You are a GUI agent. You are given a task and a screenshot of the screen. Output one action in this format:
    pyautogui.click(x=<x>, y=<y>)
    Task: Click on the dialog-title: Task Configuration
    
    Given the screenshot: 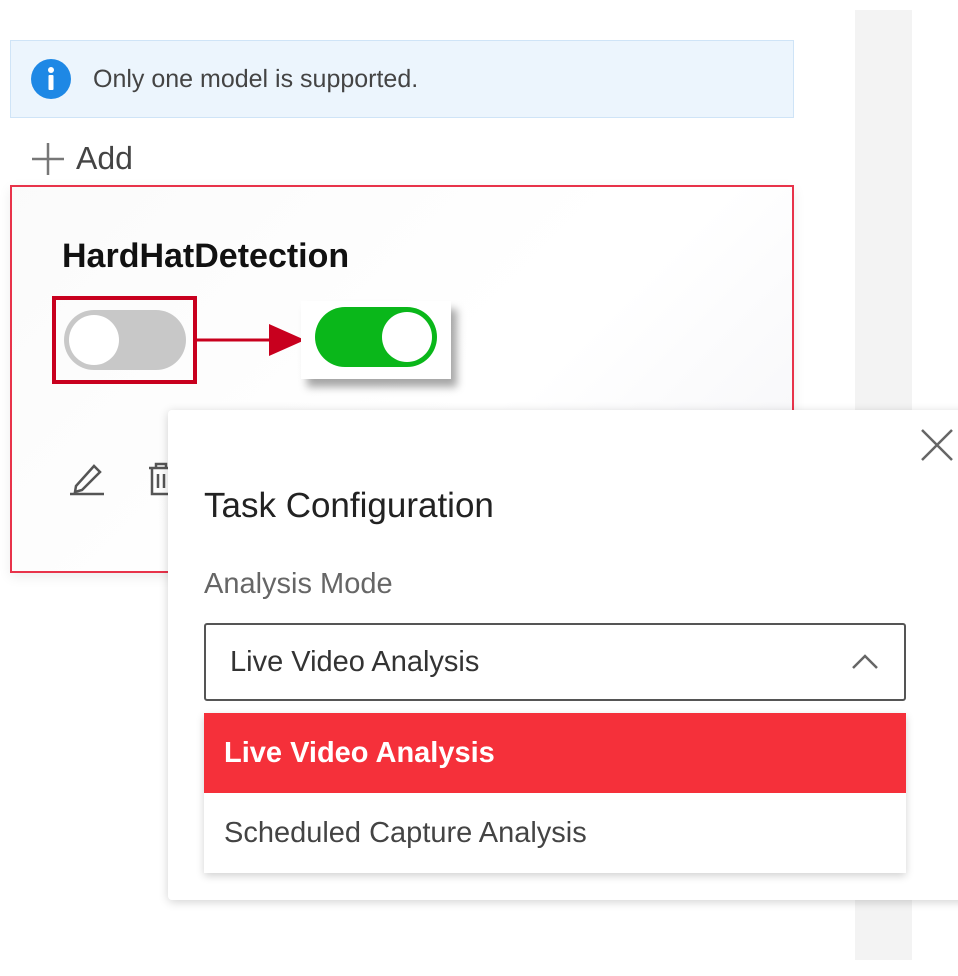 What is the action you would take?
    pyautogui.click(x=349, y=506)
    